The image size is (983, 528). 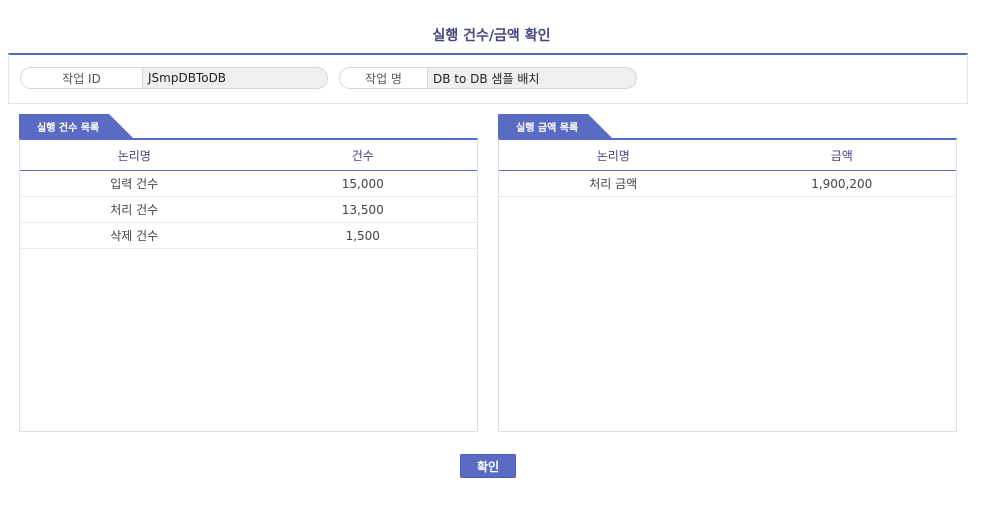 What do you see at coordinates (613, 184) in the screenshot?
I see `row-name: 처리 금액` at bounding box center [613, 184].